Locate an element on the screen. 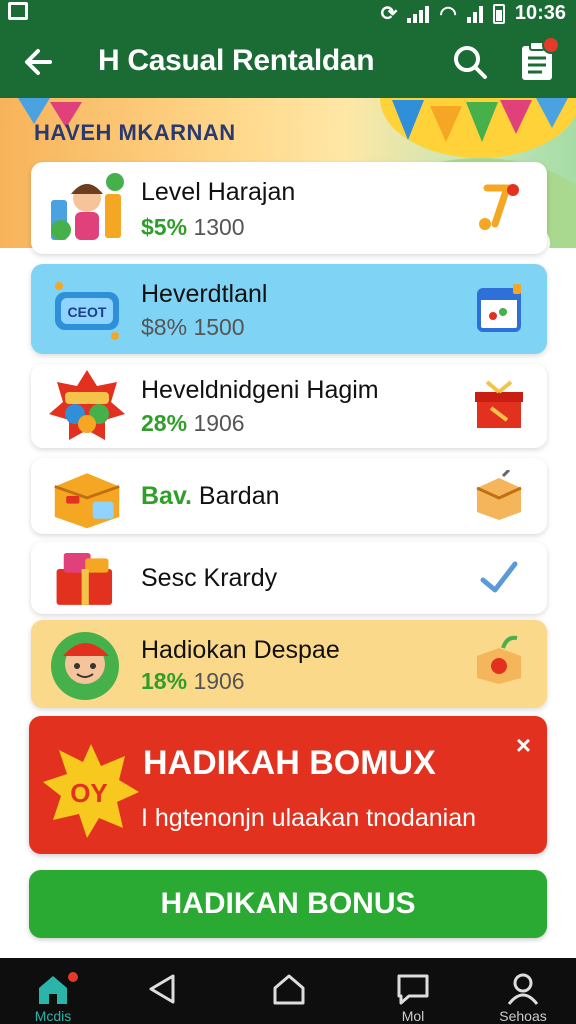 The width and height of the screenshot is (576, 1024). cart-badge is located at coordinates (551, 45).